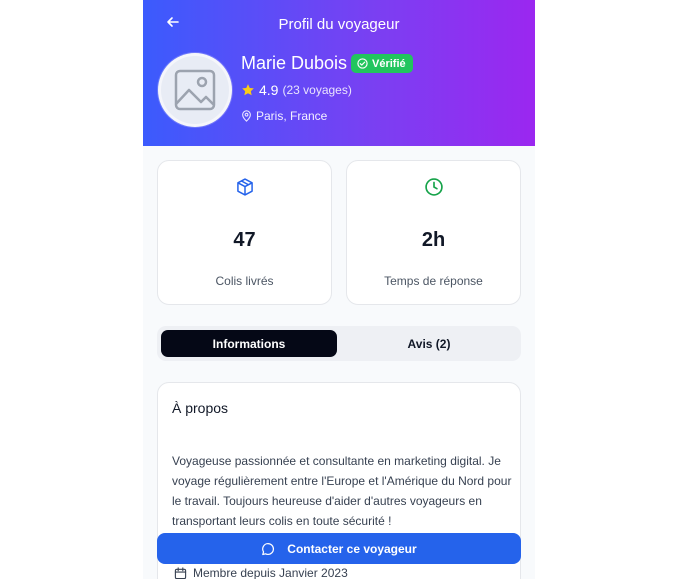  I want to click on stat-label-packages: Colis livrés, so click(244, 281).